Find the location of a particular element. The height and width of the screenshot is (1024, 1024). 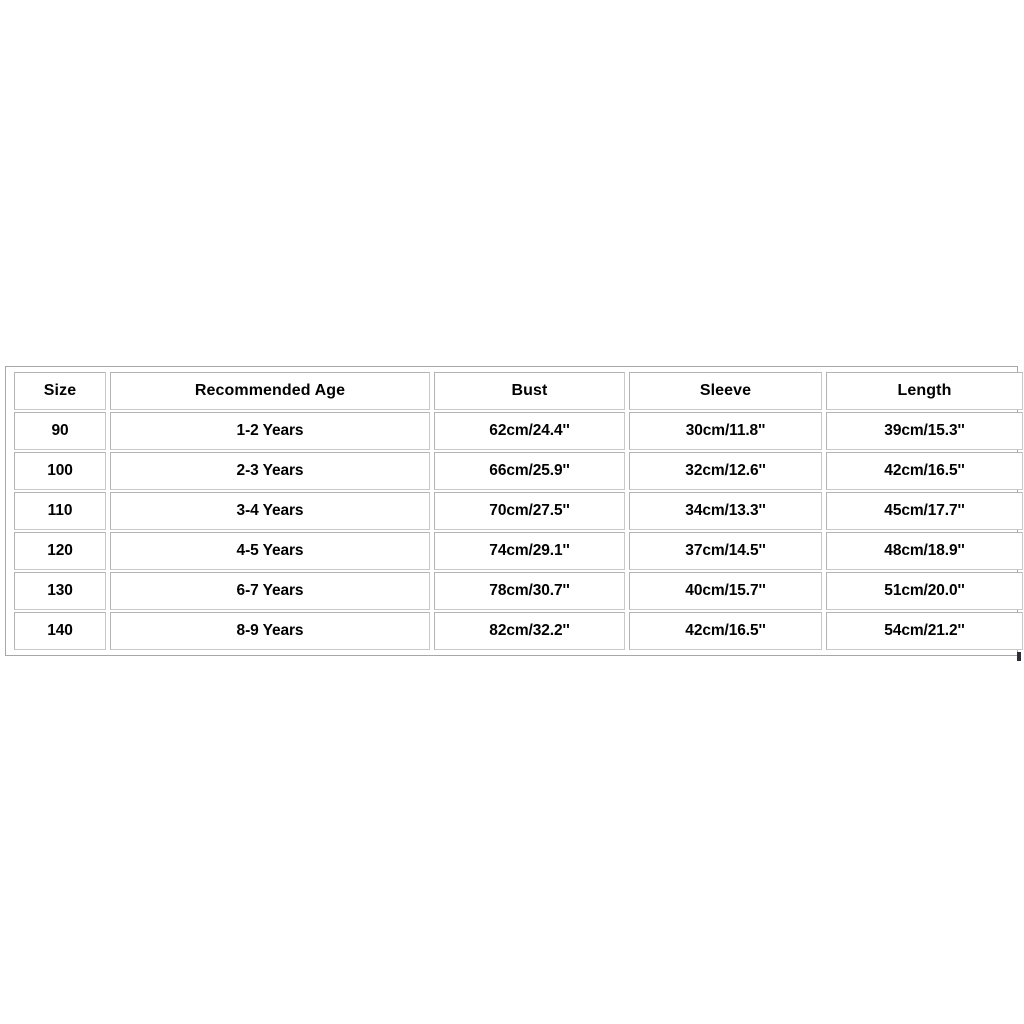

cell-bust: 66cm/25.9'' is located at coordinates (529, 471).